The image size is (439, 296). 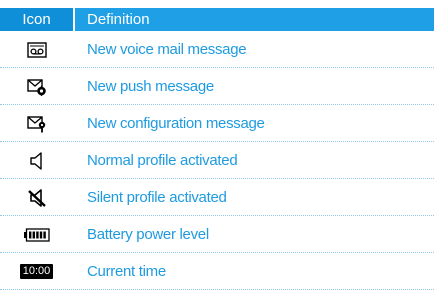 What do you see at coordinates (167, 49) in the screenshot?
I see `definition-text: New voice mail message` at bounding box center [167, 49].